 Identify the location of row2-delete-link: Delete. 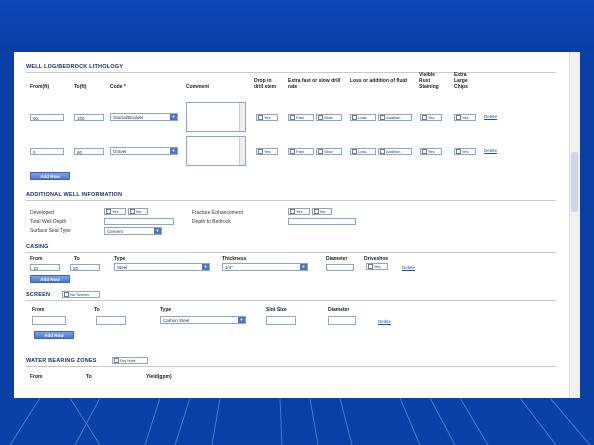
(490, 150).